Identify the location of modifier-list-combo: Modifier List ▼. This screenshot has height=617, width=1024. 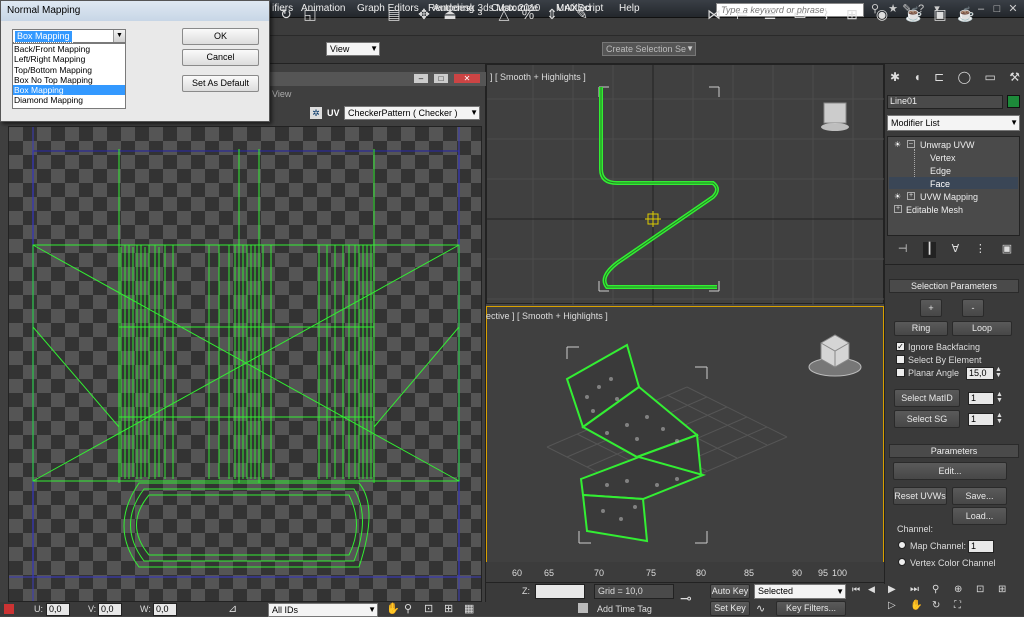
(953, 123).